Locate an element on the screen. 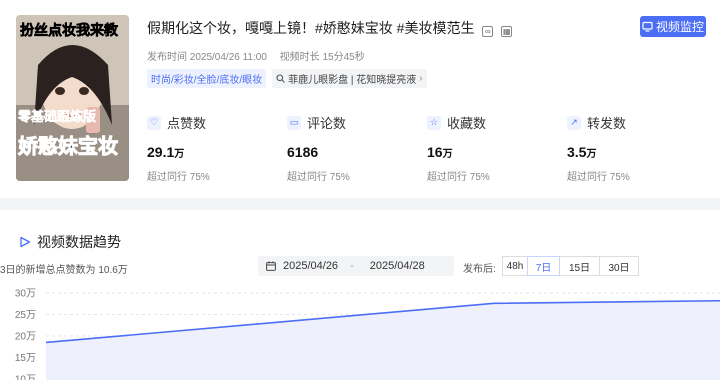 Image resolution: width=720 pixels, height=380 pixels. video-duration: 视频时长 15分45秒 is located at coordinates (322, 57).